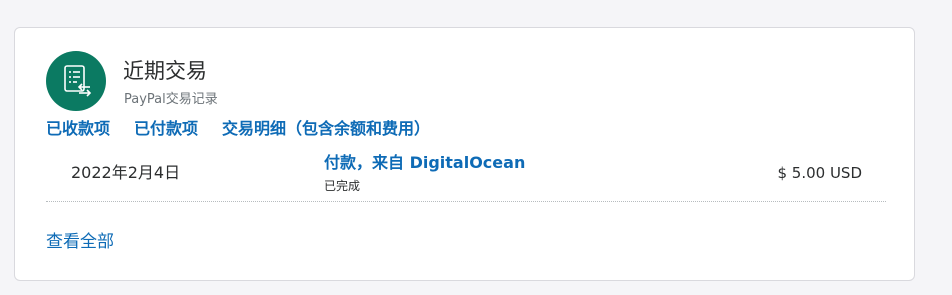 The width and height of the screenshot is (952, 295). I want to click on transaction-status: 已完成, so click(342, 186).